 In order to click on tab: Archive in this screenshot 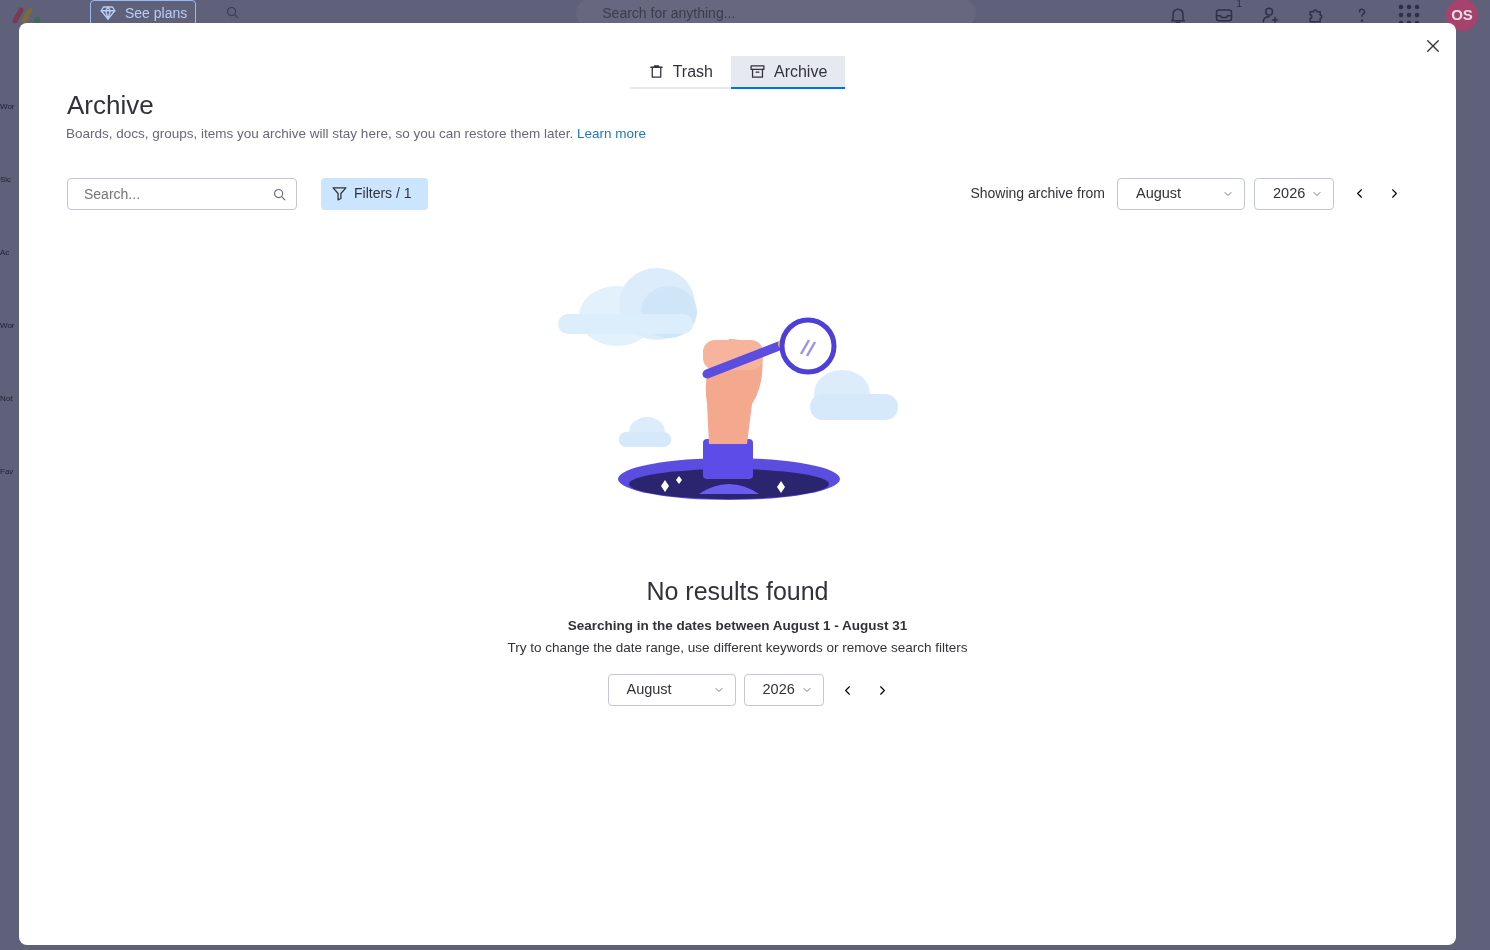, I will do `click(788, 72)`.